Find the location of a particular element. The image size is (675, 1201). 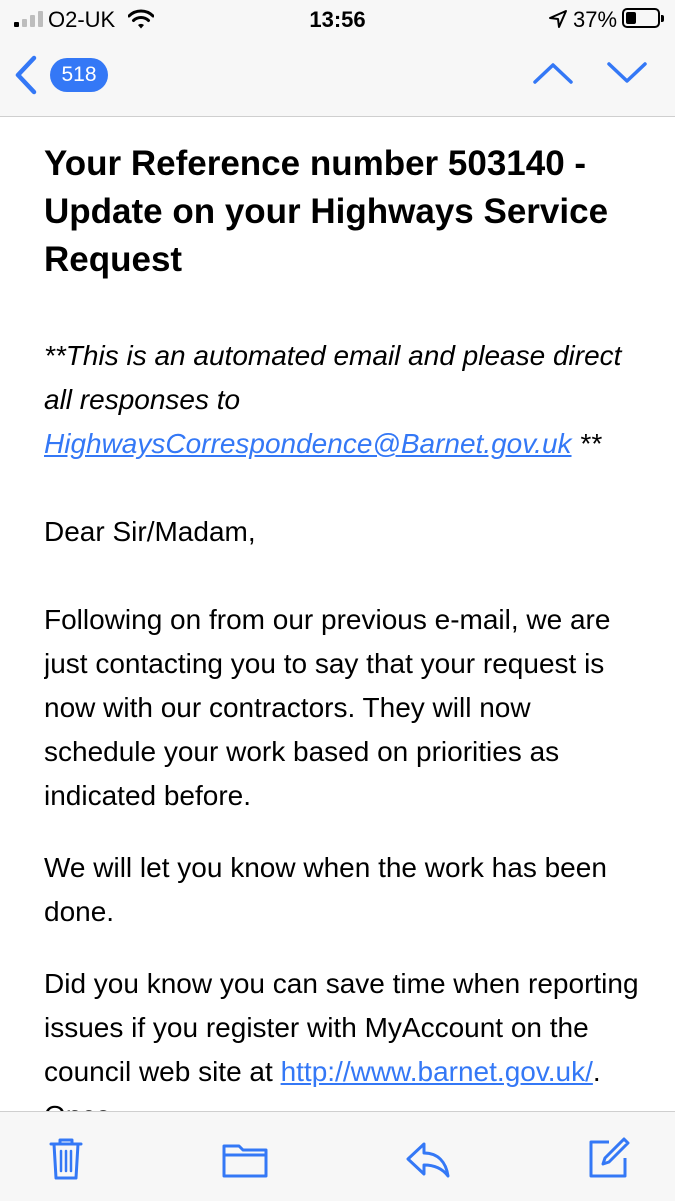

trash-icon is located at coordinates (66, 1158).